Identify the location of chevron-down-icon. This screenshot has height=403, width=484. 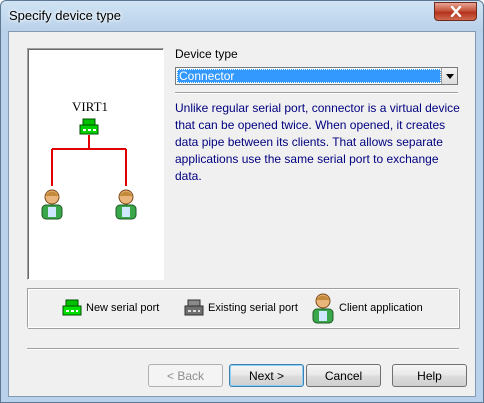
(449, 76).